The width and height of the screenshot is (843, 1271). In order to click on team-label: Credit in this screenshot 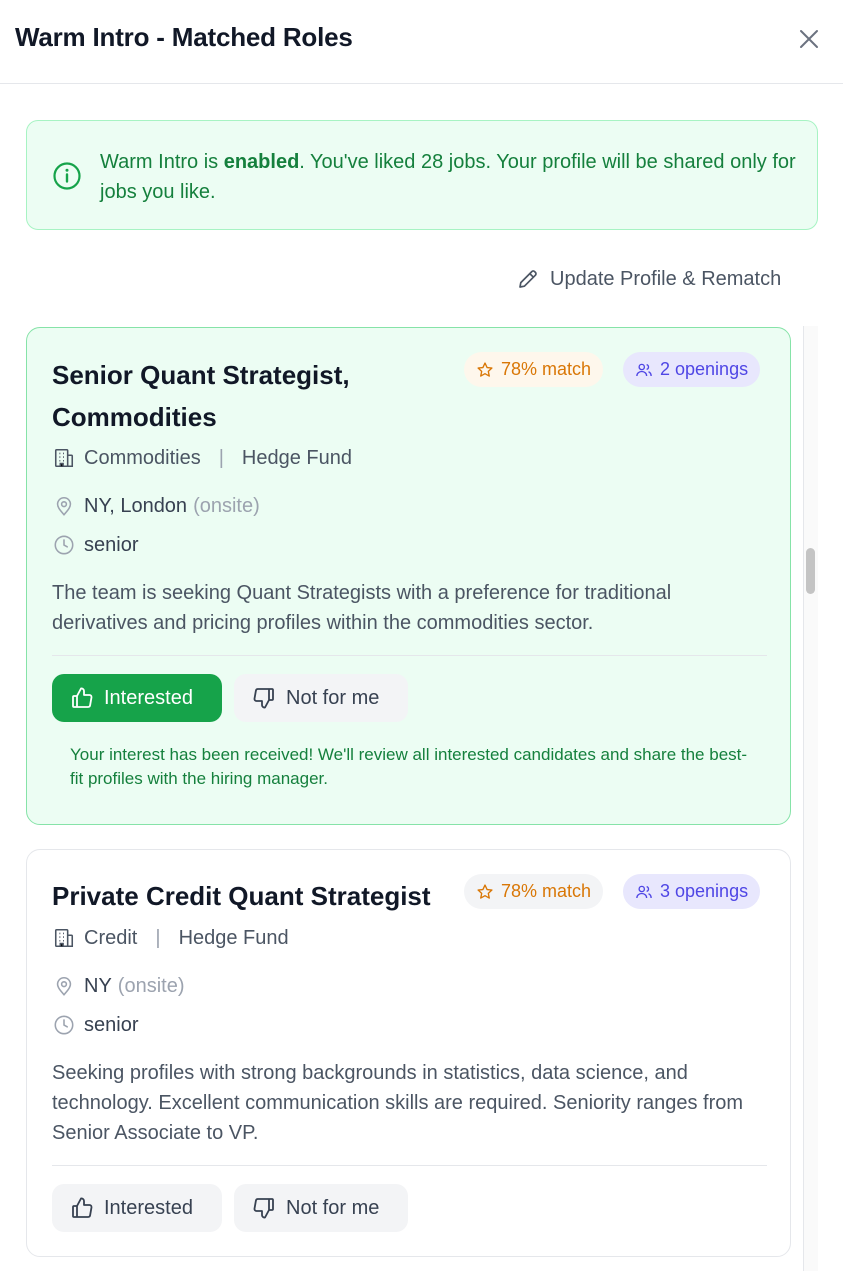, I will do `click(111, 937)`.